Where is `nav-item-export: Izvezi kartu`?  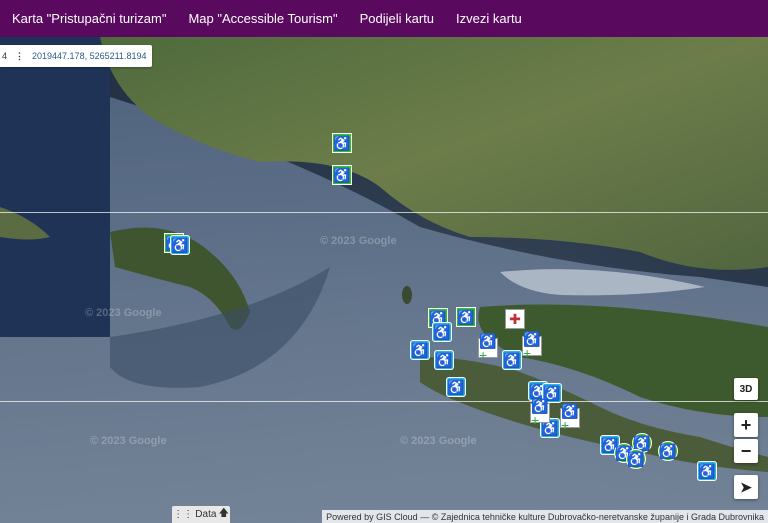
nav-item-export: Izvezi kartu is located at coordinates (489, 18).